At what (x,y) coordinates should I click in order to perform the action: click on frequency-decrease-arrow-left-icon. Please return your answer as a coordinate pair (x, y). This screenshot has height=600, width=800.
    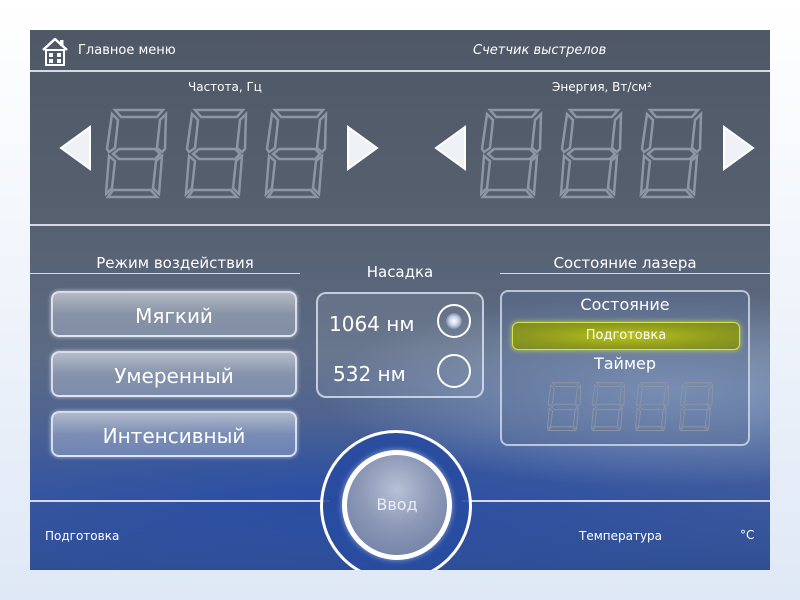
    Looking at the image, I should click on (75, 148).